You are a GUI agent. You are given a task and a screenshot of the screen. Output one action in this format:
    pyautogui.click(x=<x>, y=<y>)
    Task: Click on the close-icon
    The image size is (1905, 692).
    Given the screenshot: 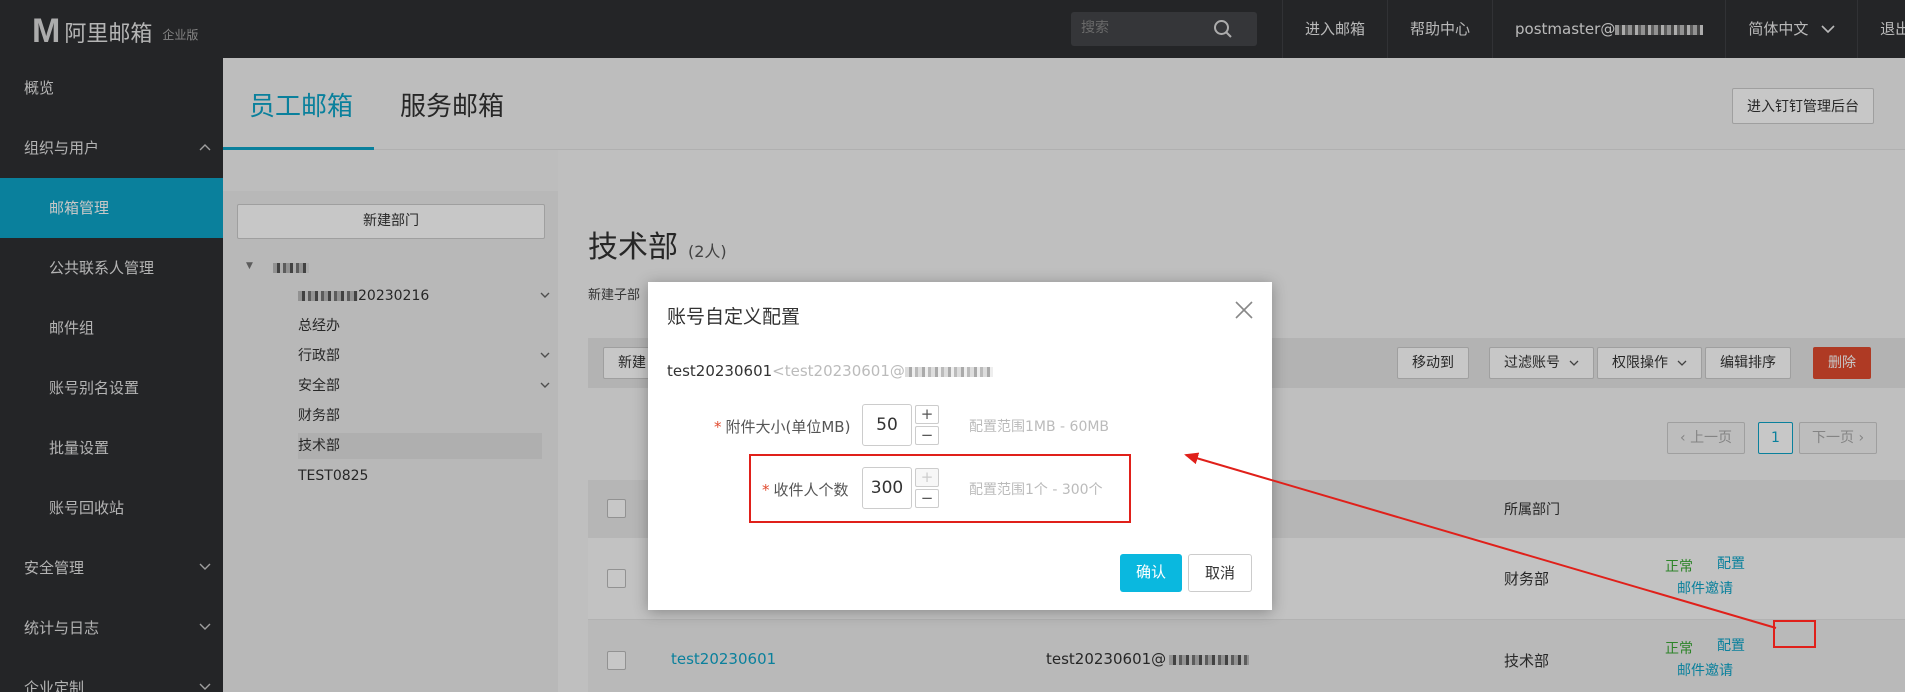 What is the action you would take?
    pyautogui.click(x=1244, y=310)
    